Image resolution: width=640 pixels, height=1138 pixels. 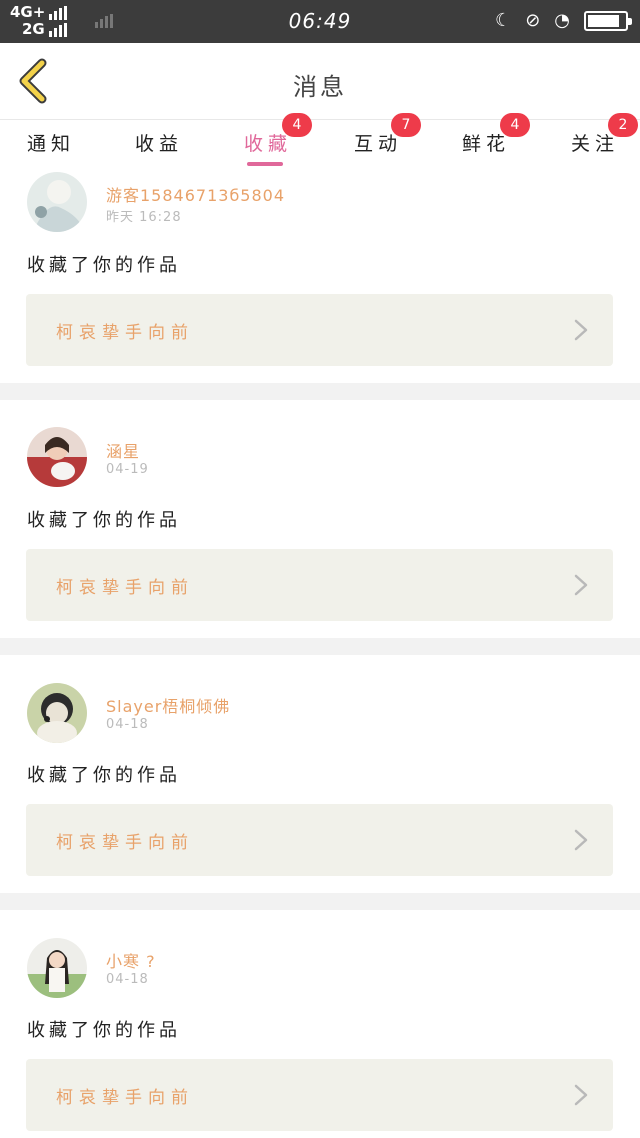 What do you see at coordinates (623, 125) in the screenshot?
I see `tab-following-badge: 2` at bounding box center [623, 125].